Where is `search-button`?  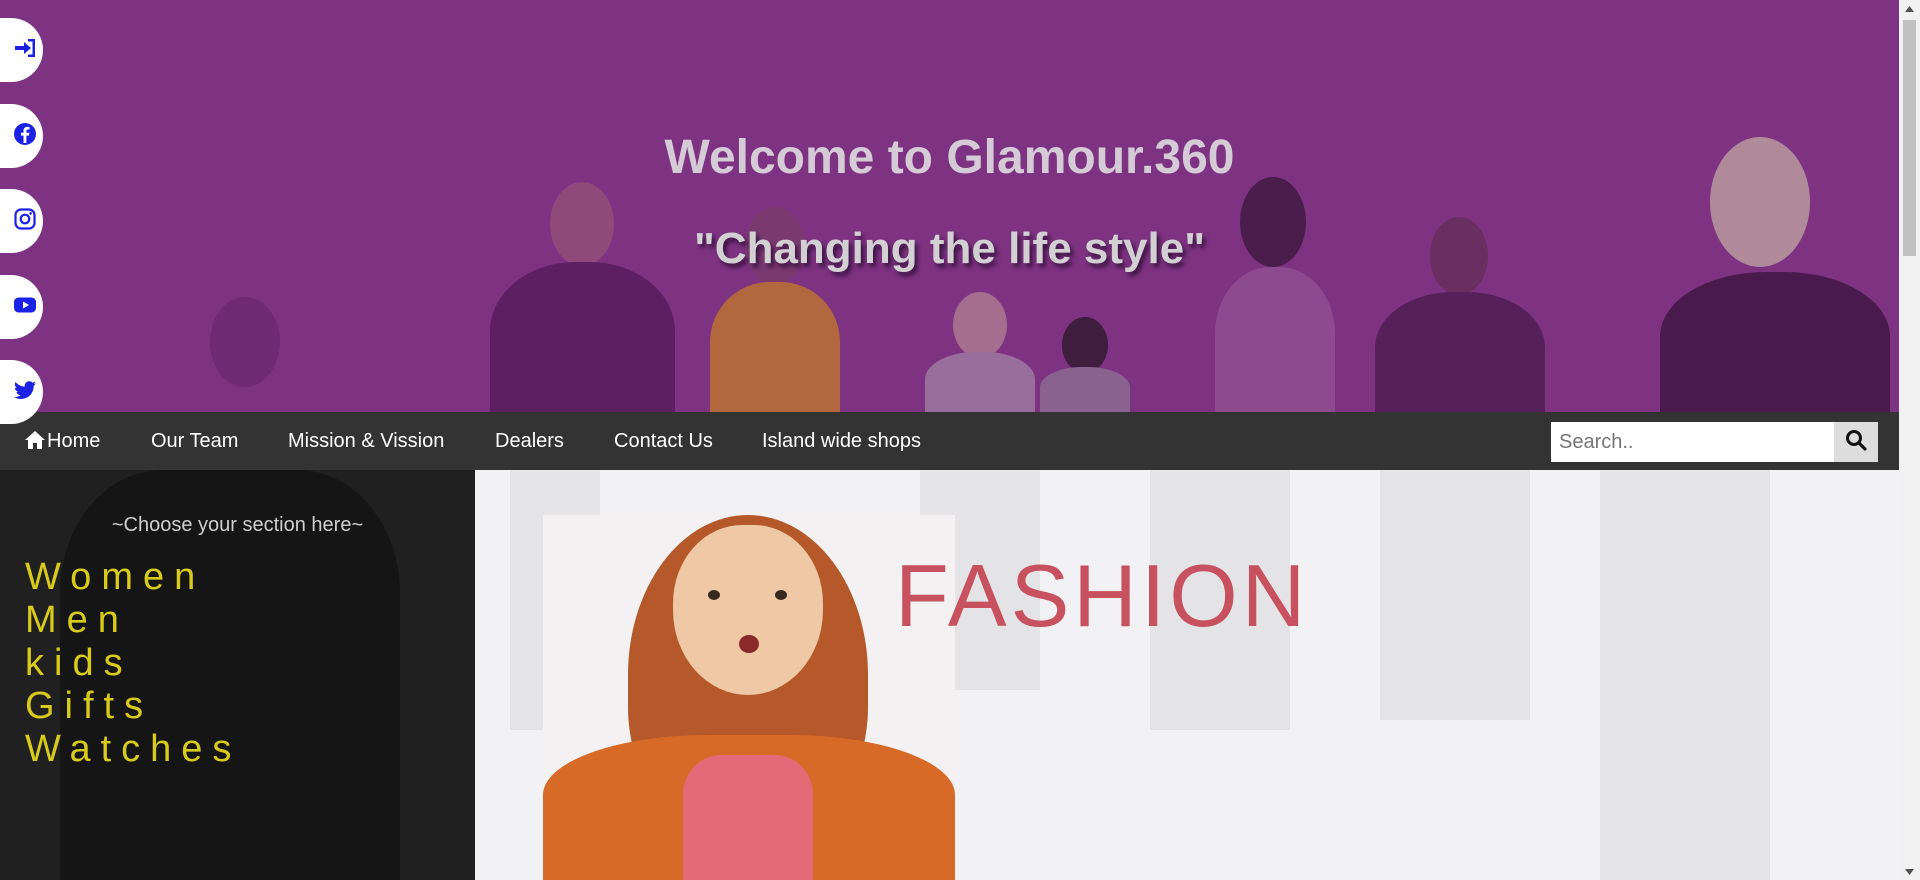 search-button is located at coordinates (1856, 442).